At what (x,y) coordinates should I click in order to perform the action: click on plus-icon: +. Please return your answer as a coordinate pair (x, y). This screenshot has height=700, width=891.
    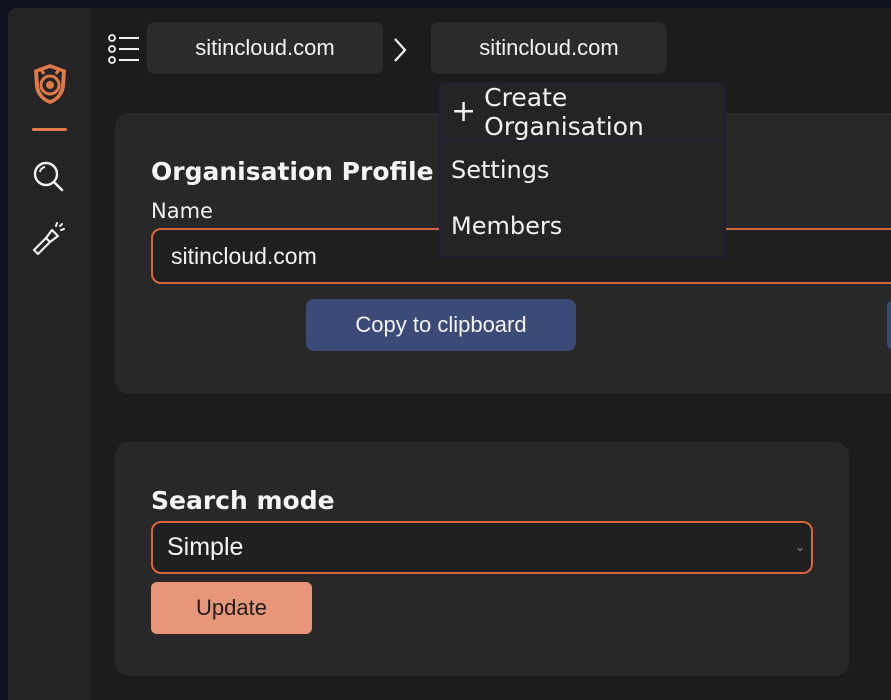
    Looking at the image, I should click on (464, 111).